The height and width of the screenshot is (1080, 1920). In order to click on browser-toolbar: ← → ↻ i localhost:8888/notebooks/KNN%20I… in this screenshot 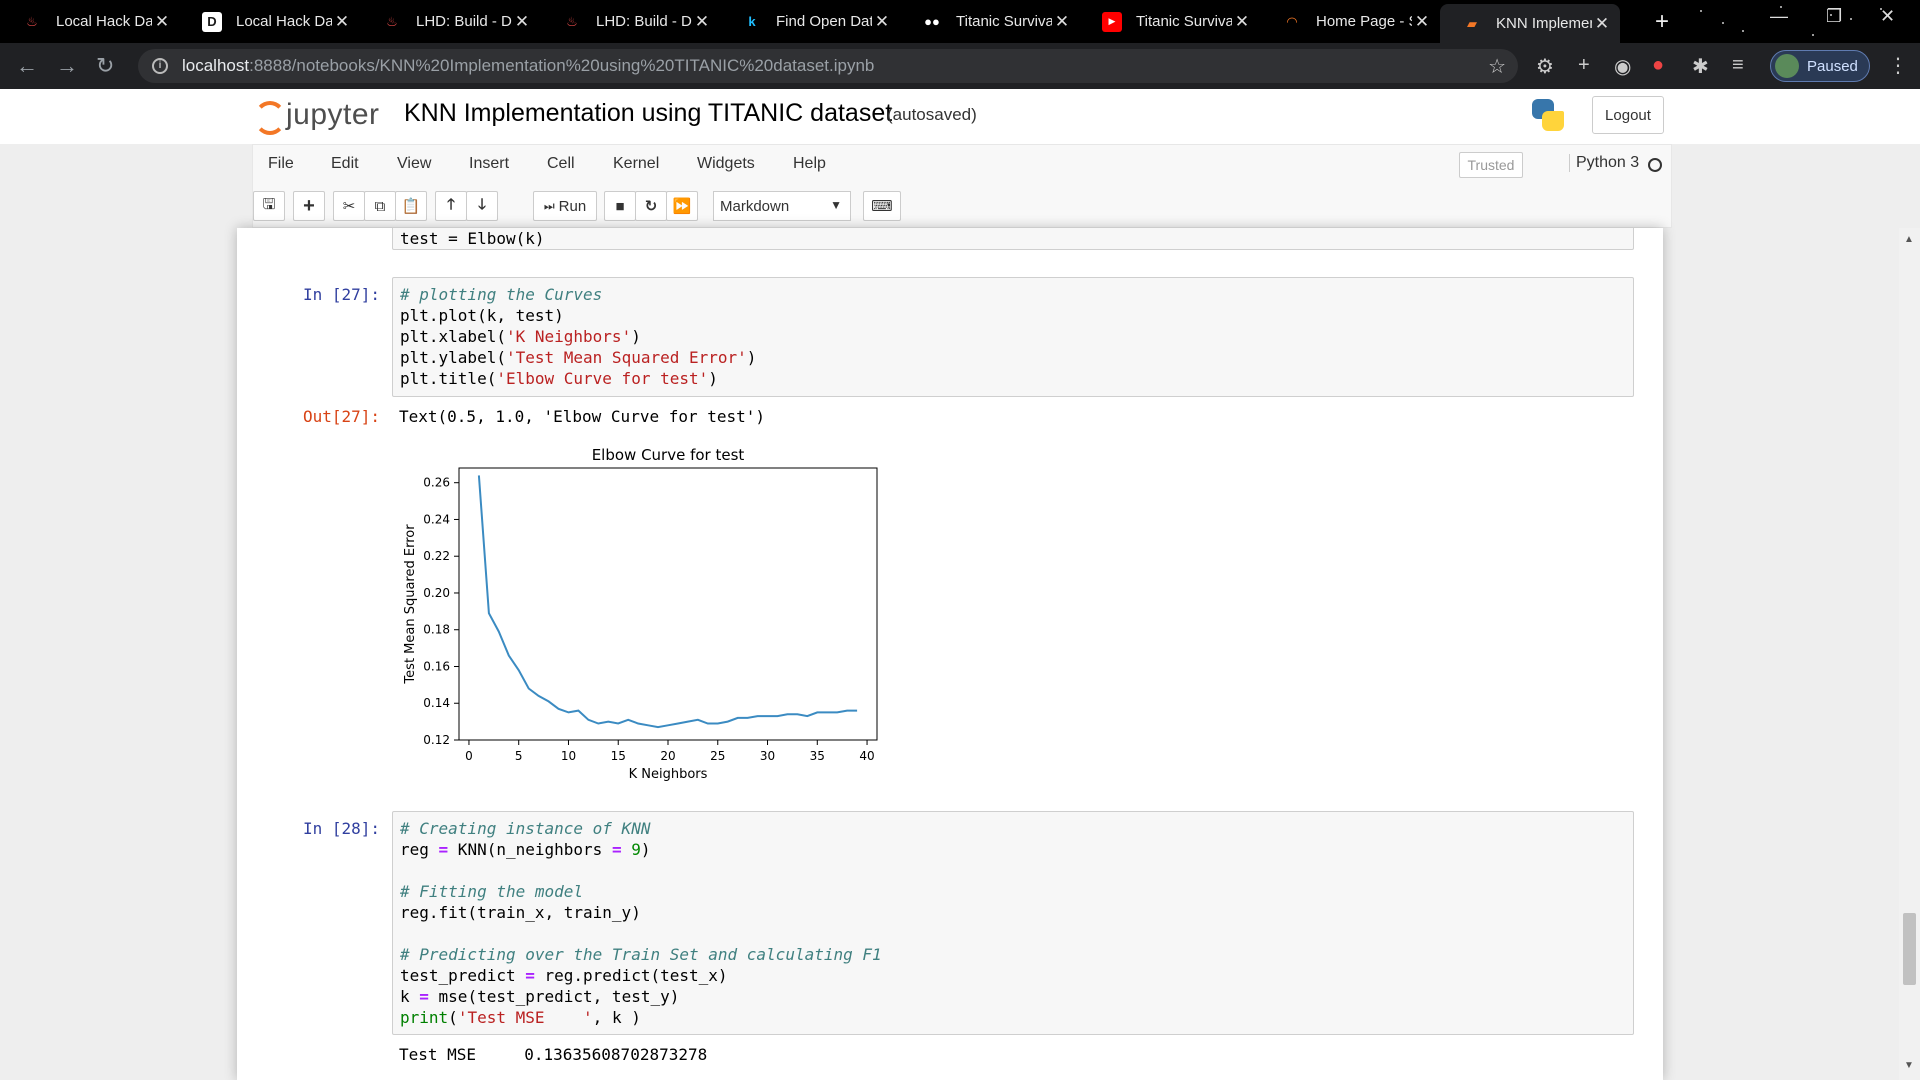, I will do `click(960, 66)`.